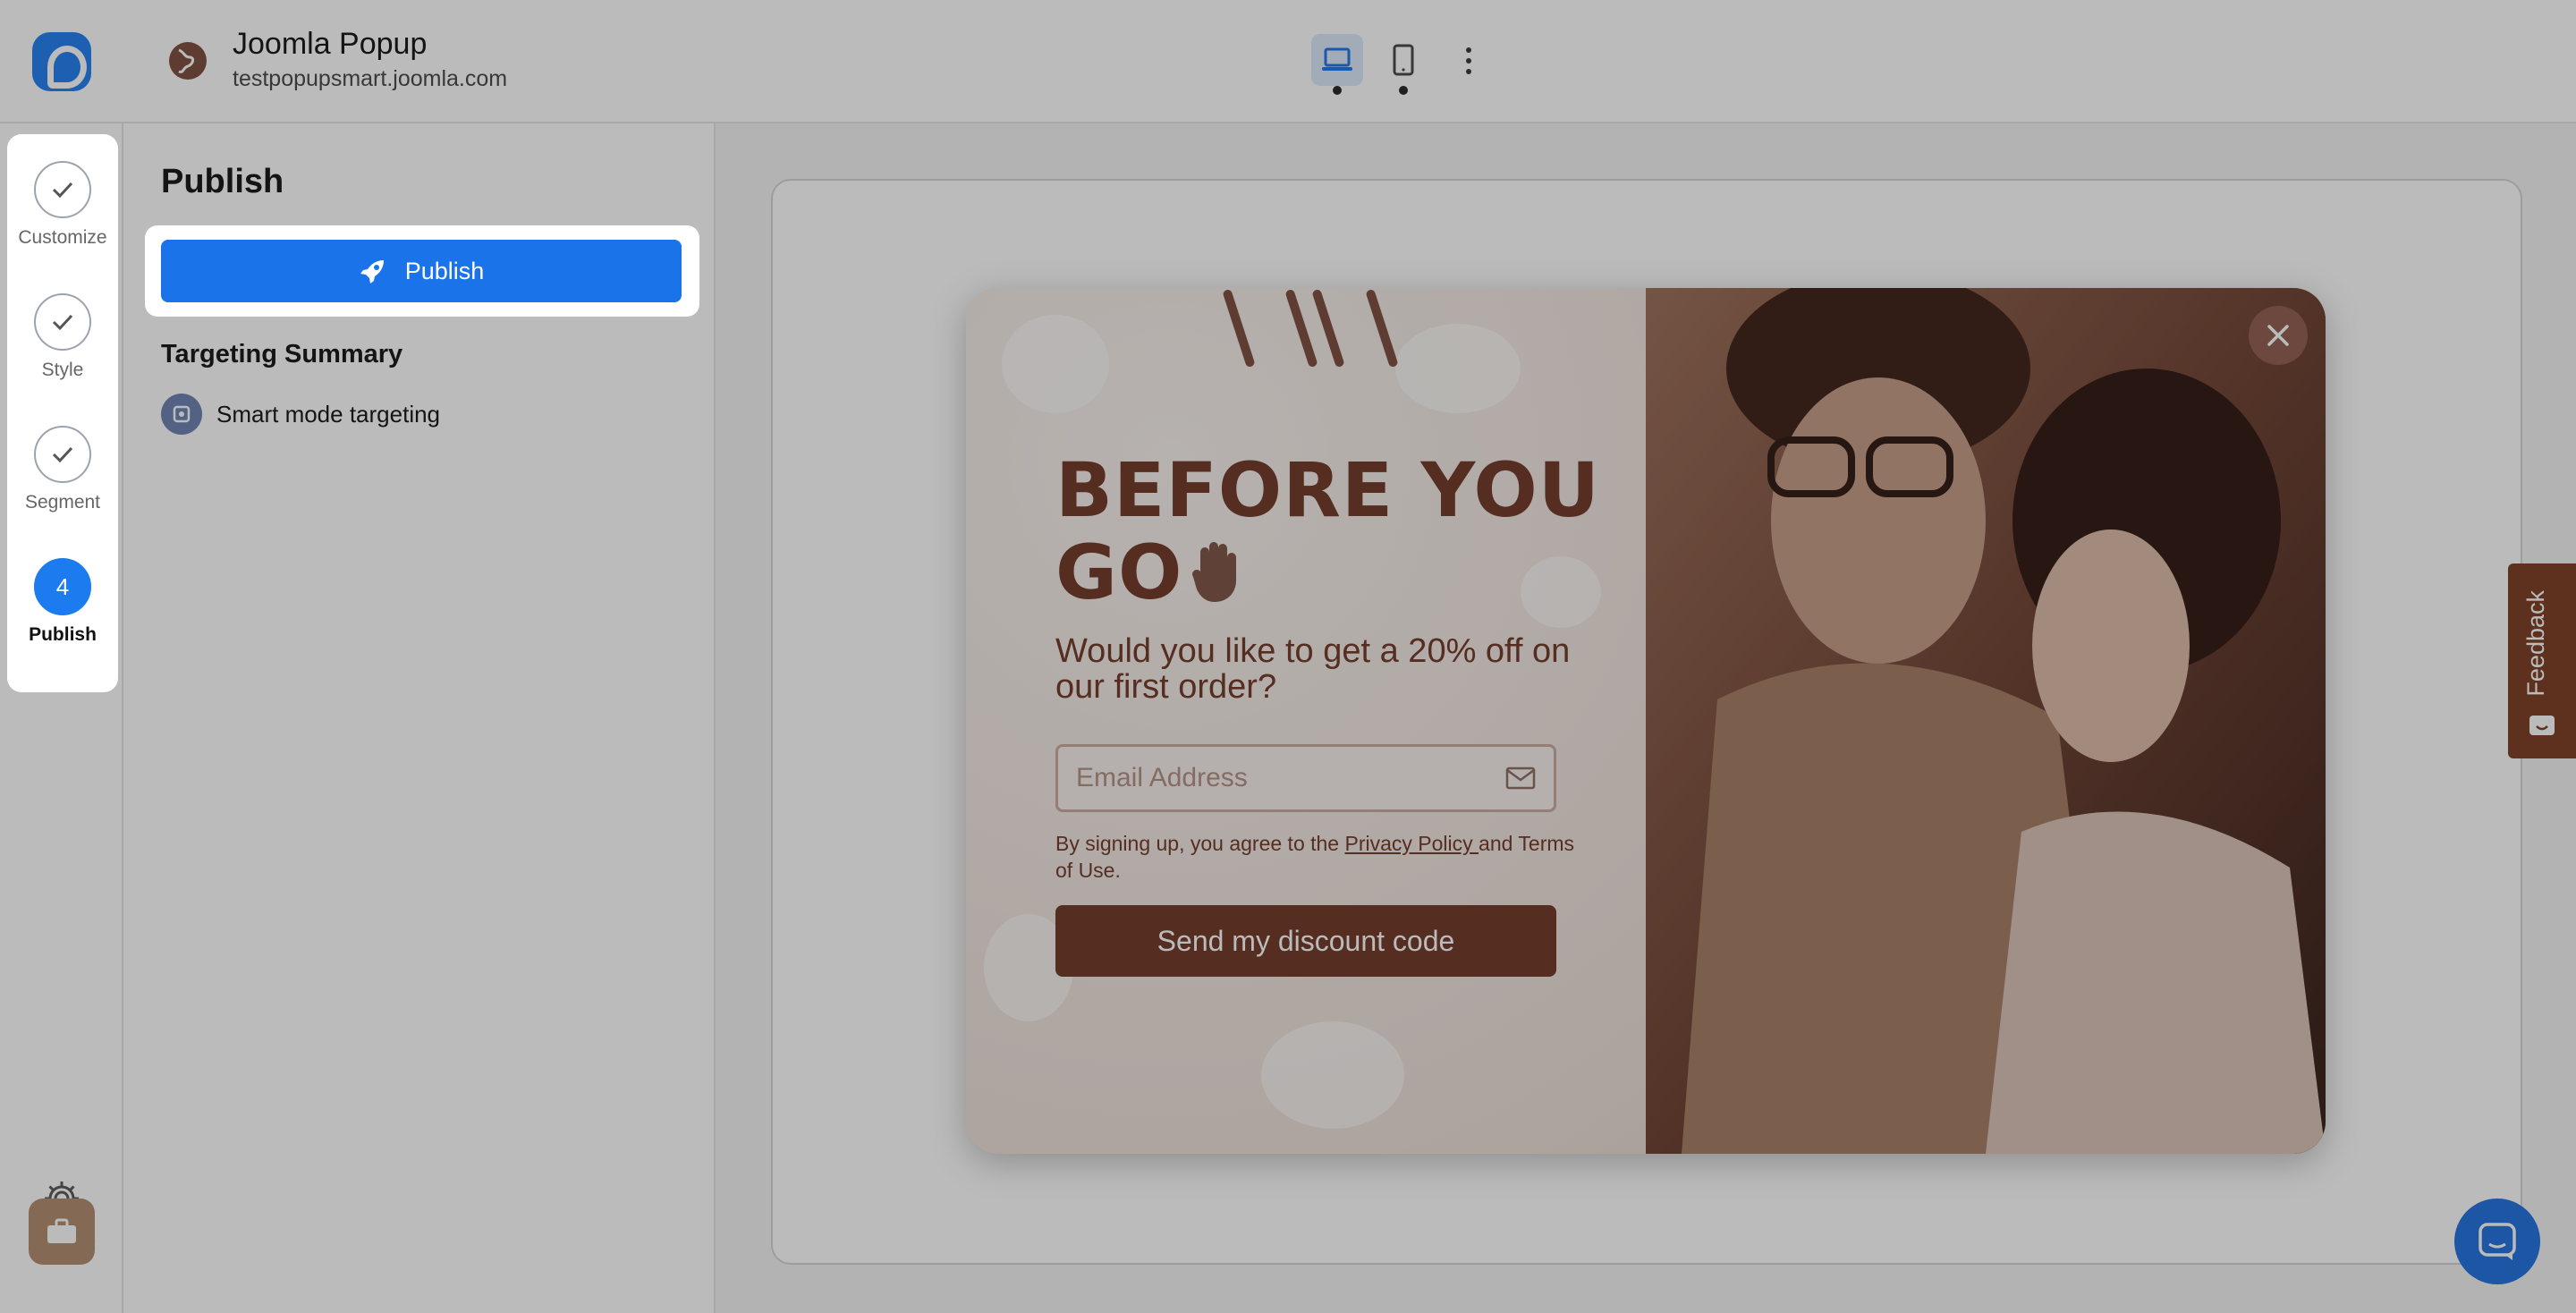 The height and width of the screenshot is (1313, 2576). I want to click on raised-hand-icon, so click(1214, 572).